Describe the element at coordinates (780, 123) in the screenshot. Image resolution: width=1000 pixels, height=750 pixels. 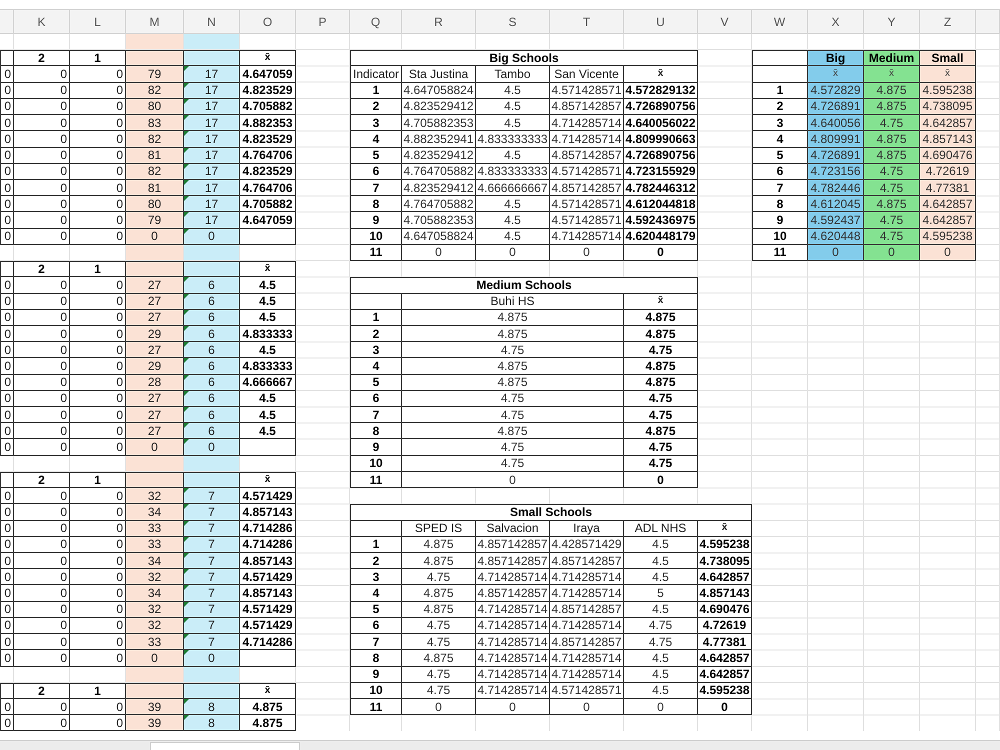
I see `row-label: 3` at that location.